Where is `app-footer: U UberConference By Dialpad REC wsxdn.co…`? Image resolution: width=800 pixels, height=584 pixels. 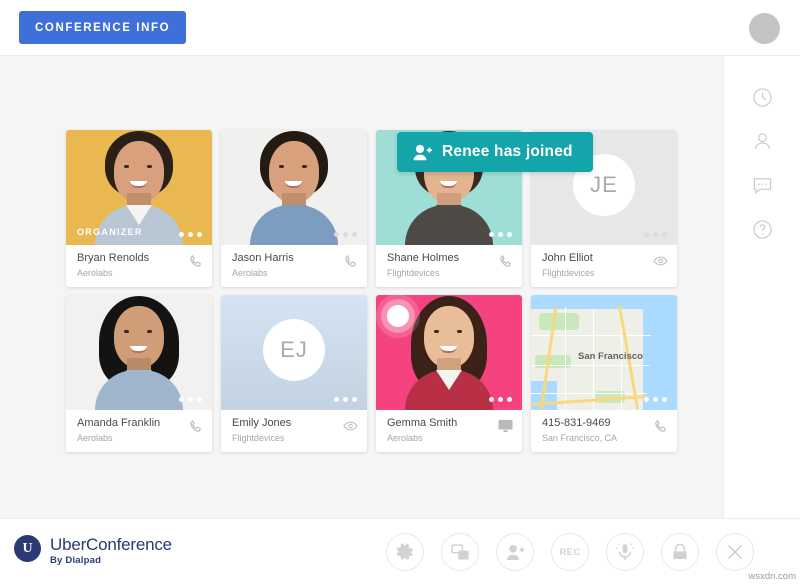 app-footer: U UberConference By Dialpad REC wsxdn.co… is located at coordinates (400, 551).